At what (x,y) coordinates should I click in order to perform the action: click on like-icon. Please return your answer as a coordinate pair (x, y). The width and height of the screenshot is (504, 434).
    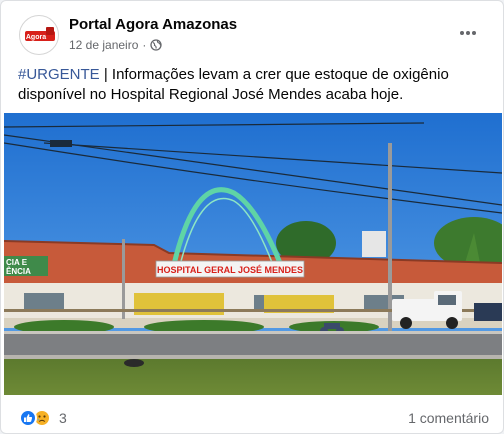
    Looking at the image, I should click on (28, 418).